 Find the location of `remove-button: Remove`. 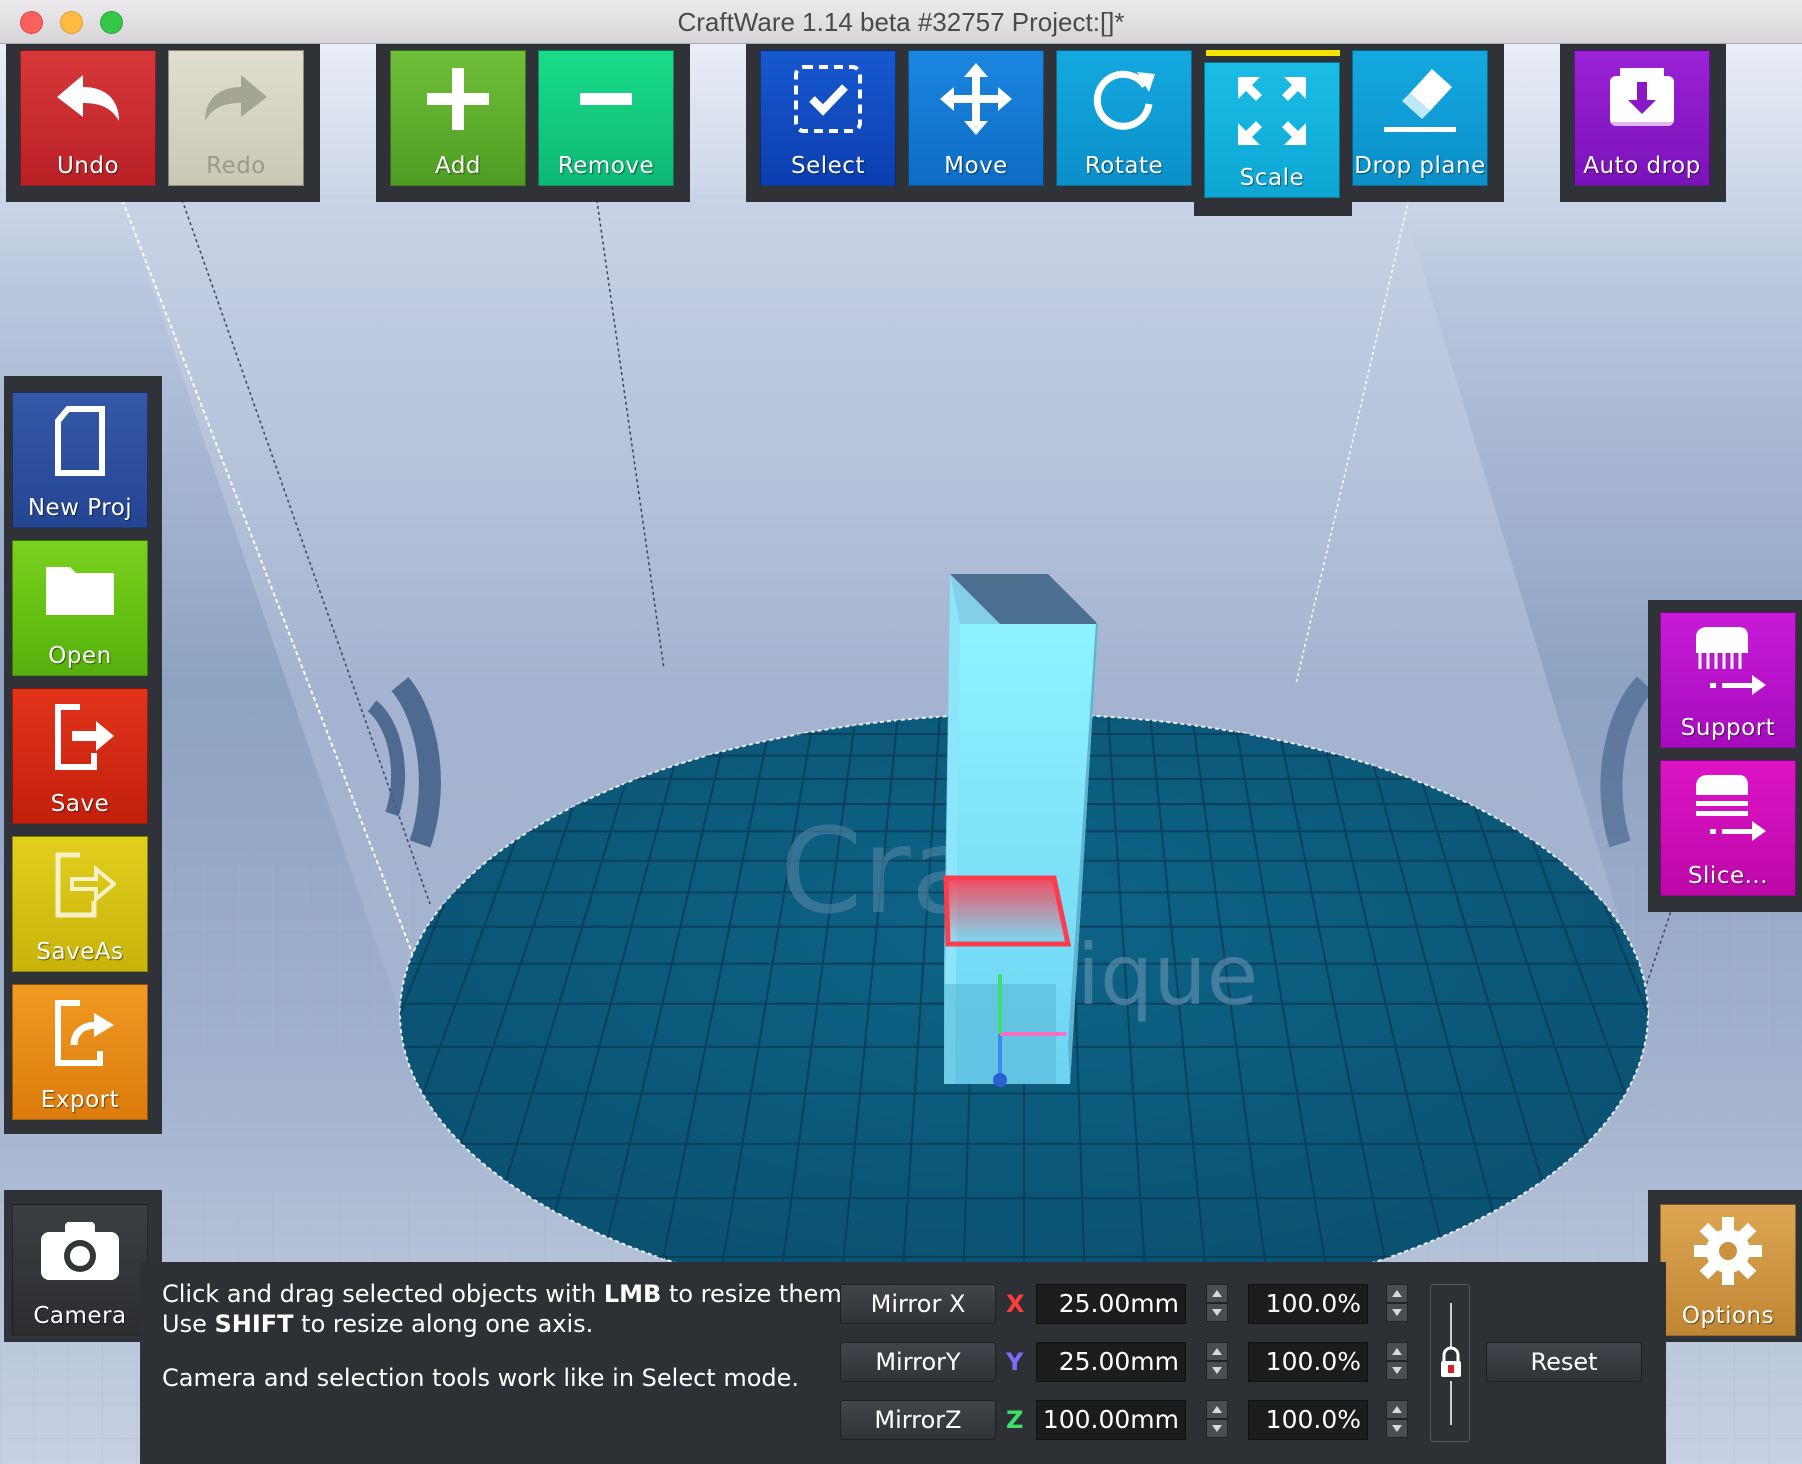

remove-button: Remove is located at coordinates (606, 118).